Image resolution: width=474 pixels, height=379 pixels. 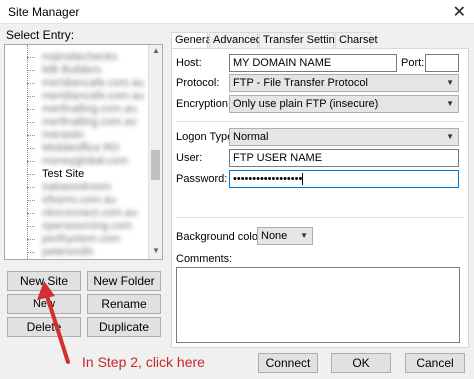 What do you see at coordinates (143, 362) in the screenshot?
I see `annotation-text: In Step 2, click here` at bounding box center [143, 362].